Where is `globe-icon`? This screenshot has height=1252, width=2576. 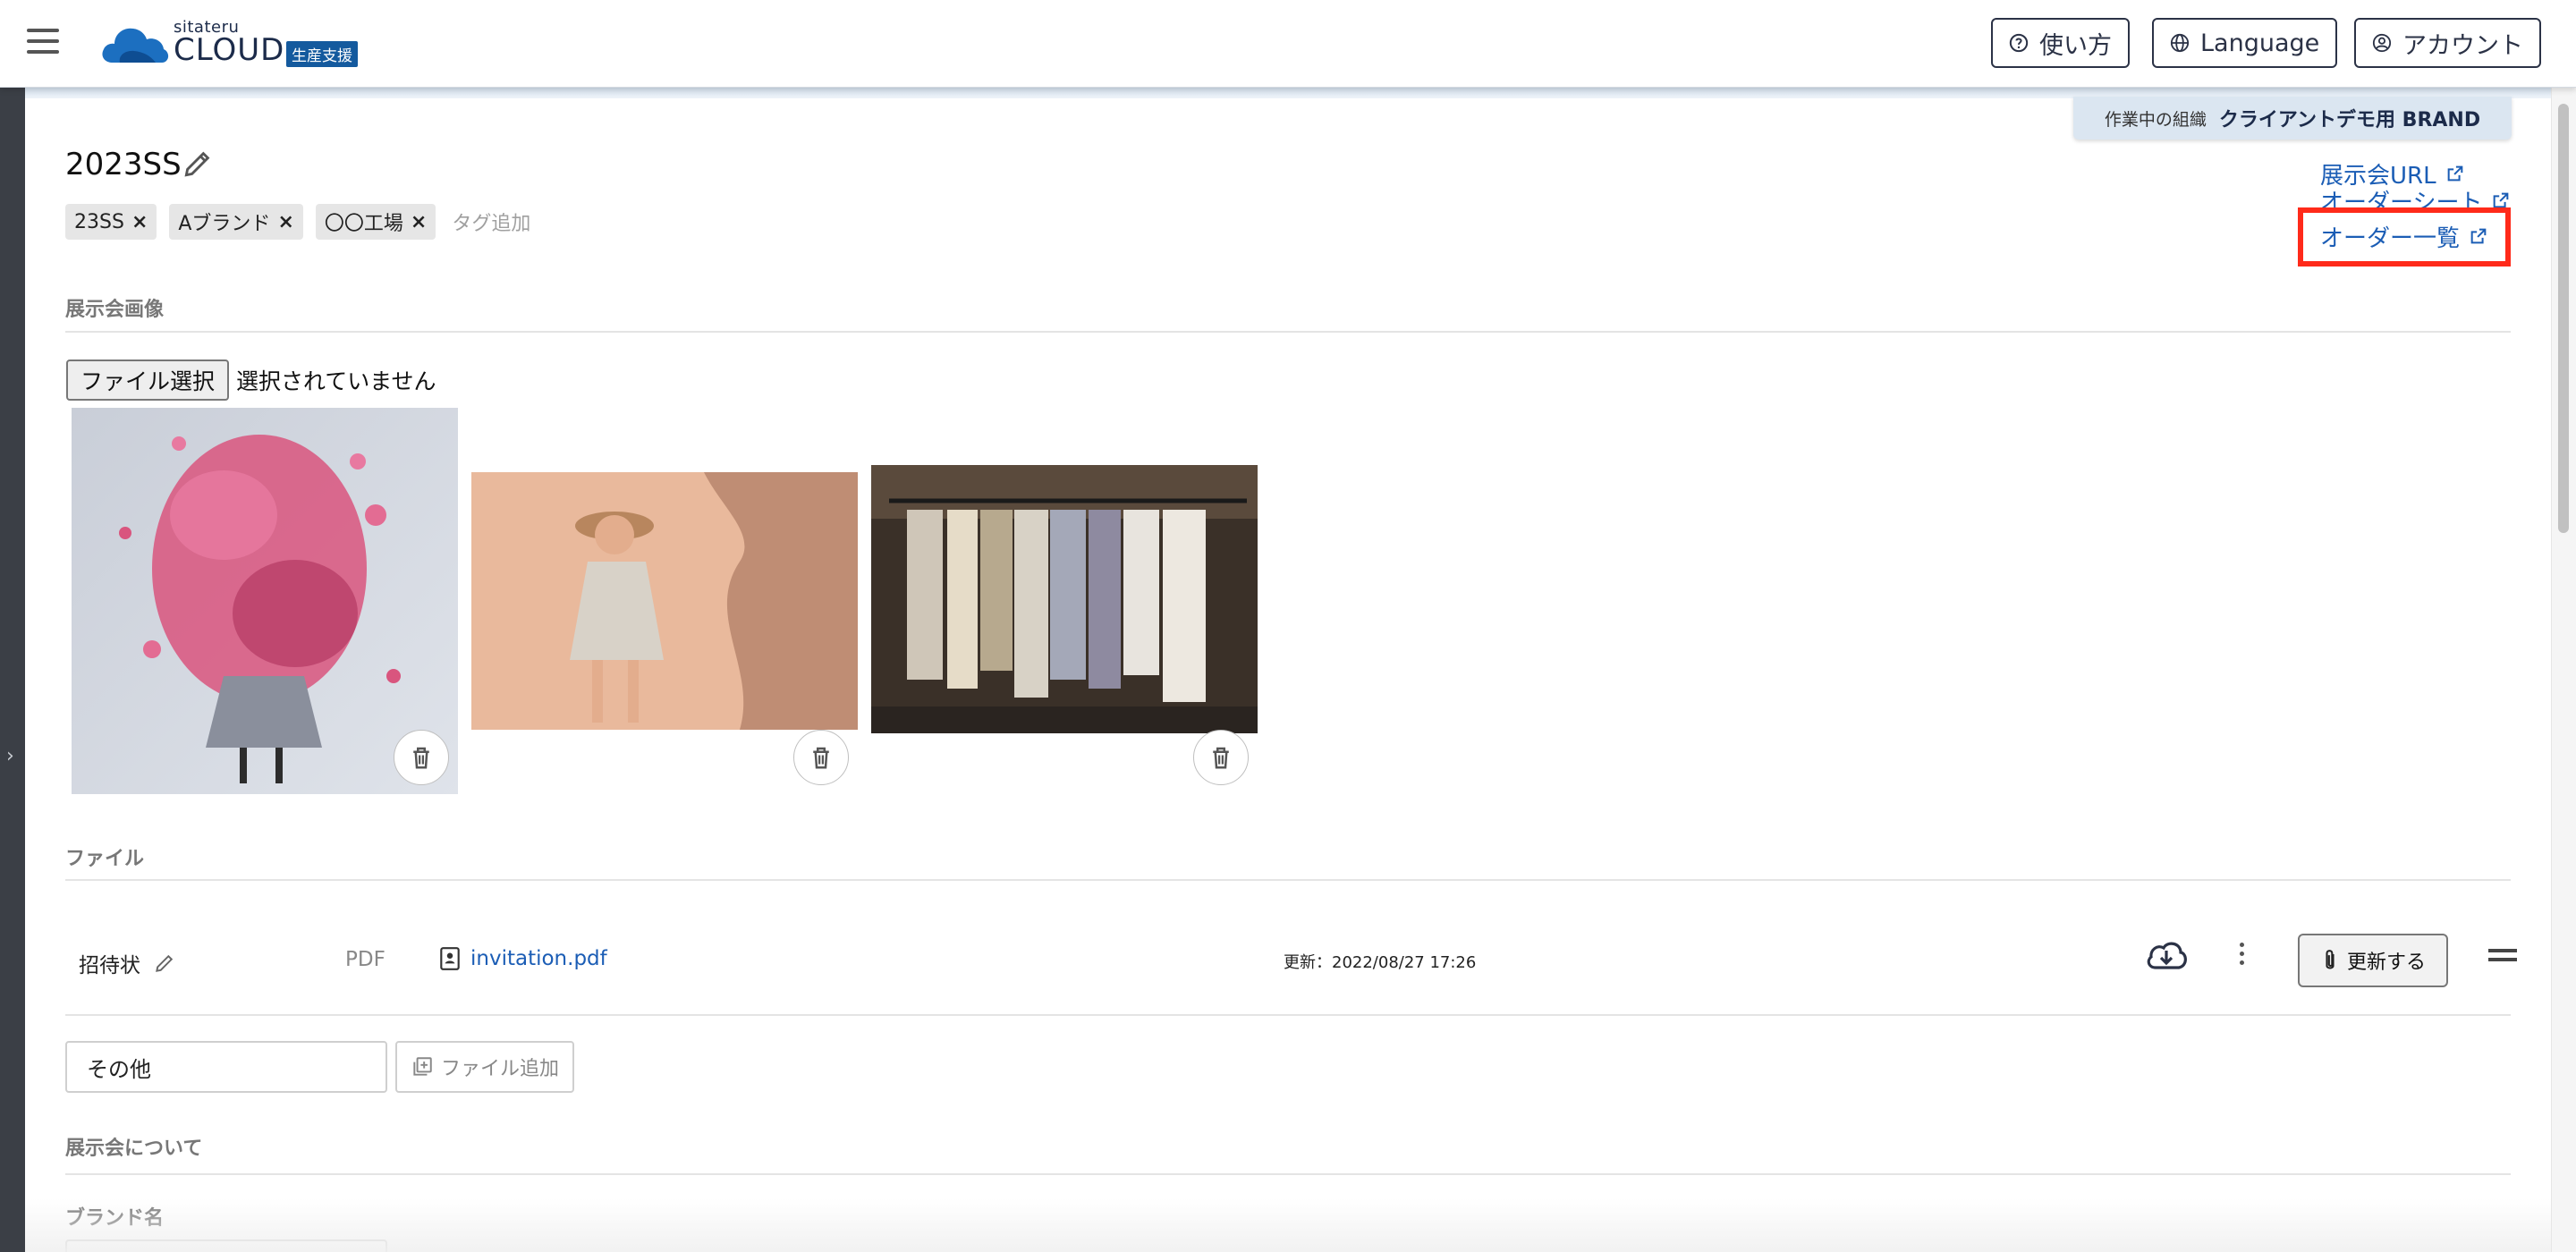
globe-icon is located at coordinates (2180, 43).